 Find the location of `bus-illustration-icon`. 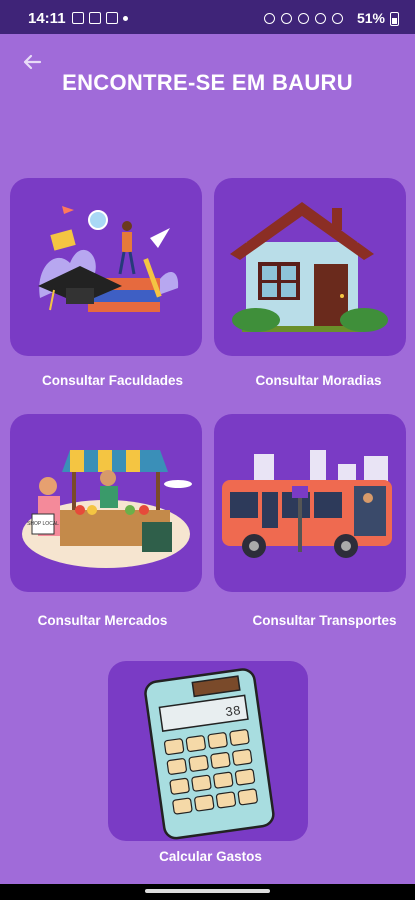

bus-illustration-icon is located at coordinates (307, 504).